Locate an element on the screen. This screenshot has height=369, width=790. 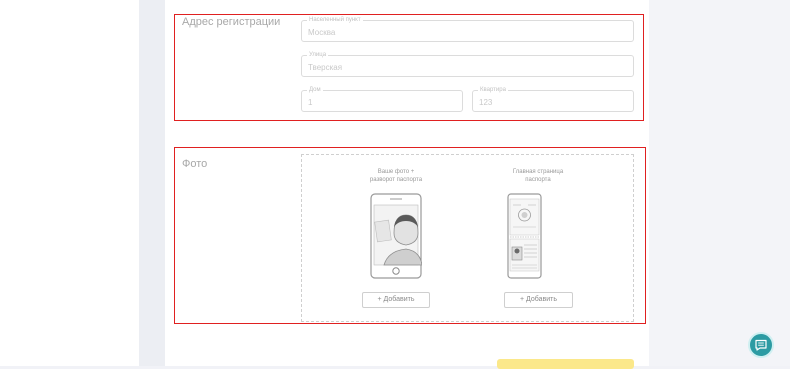
apartment-label: Квартира is located at coordinates (493, 90).